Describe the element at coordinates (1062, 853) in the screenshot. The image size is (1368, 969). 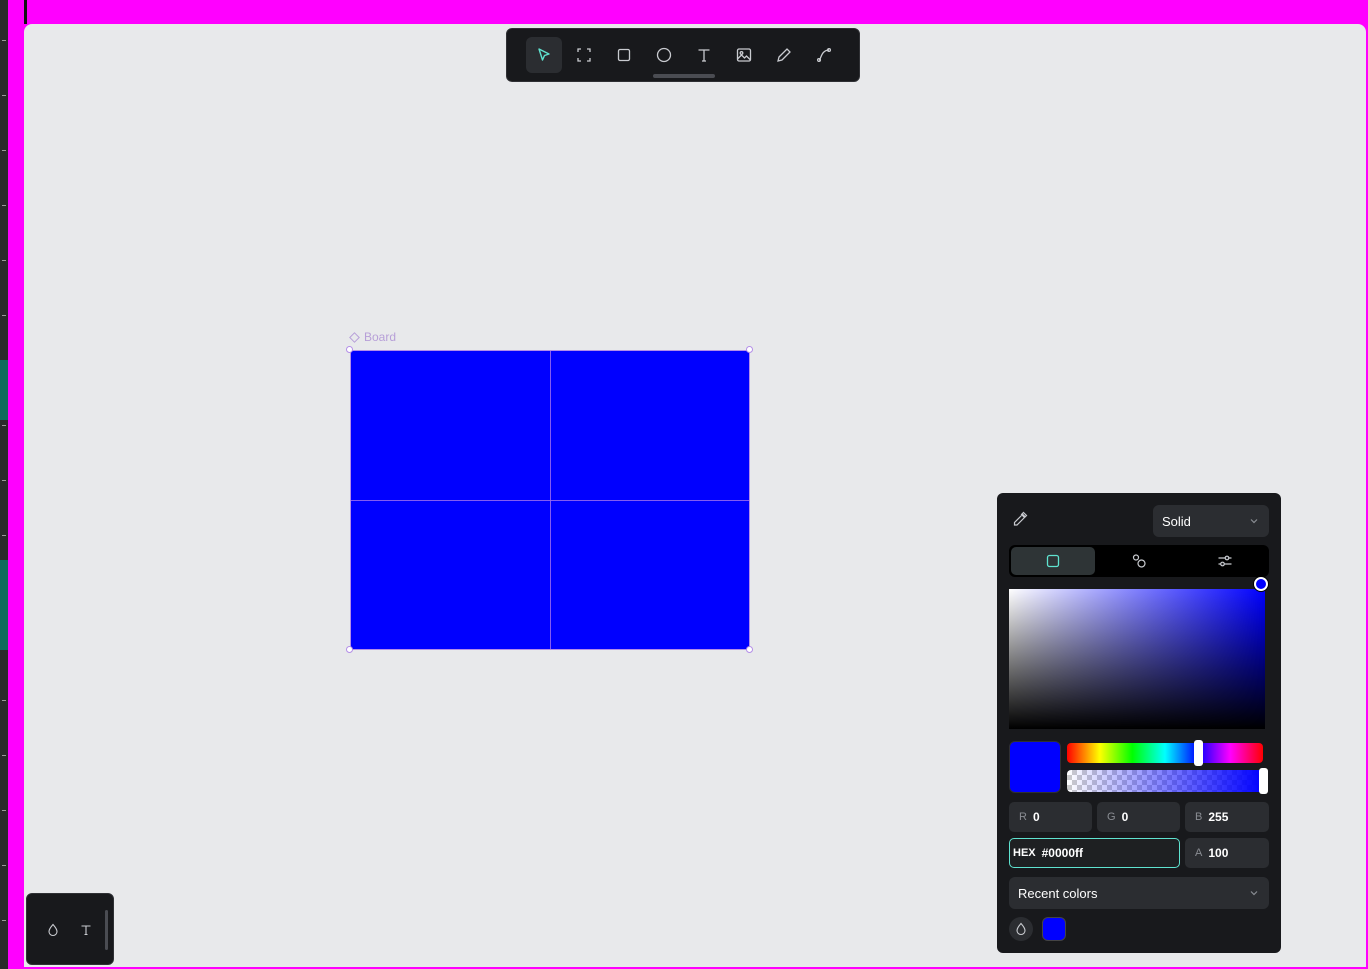
I see `hex-value: #0000ff` at that location.